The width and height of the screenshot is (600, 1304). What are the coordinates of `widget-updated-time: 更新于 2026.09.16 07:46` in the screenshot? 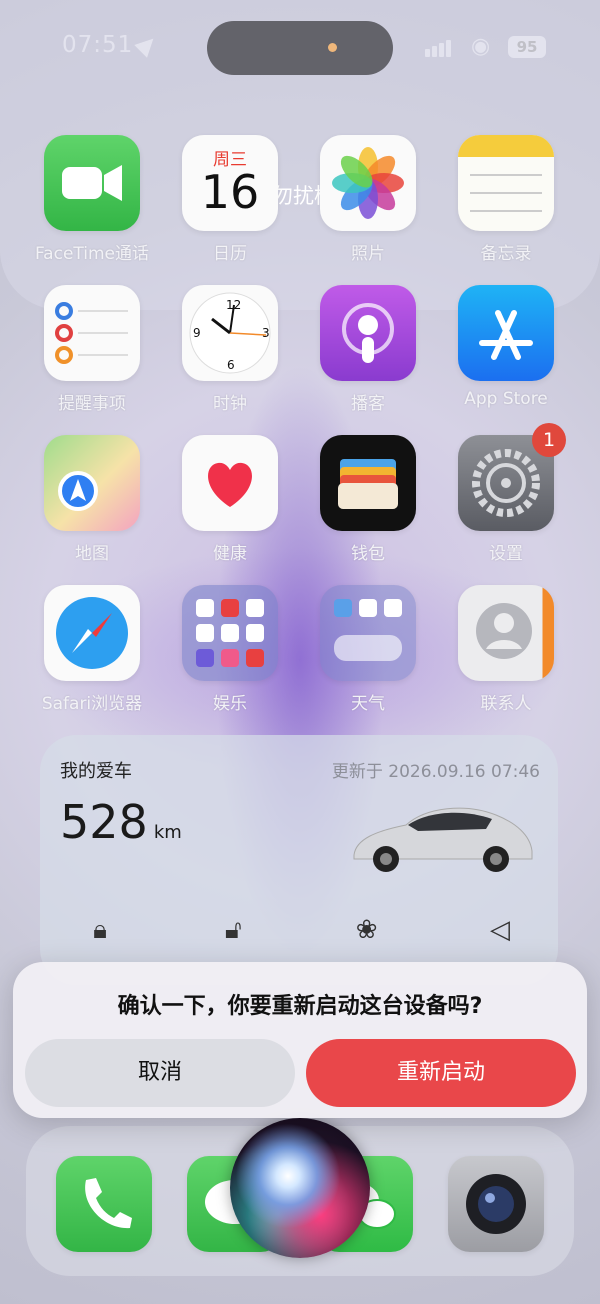 It's located at (435, 772).